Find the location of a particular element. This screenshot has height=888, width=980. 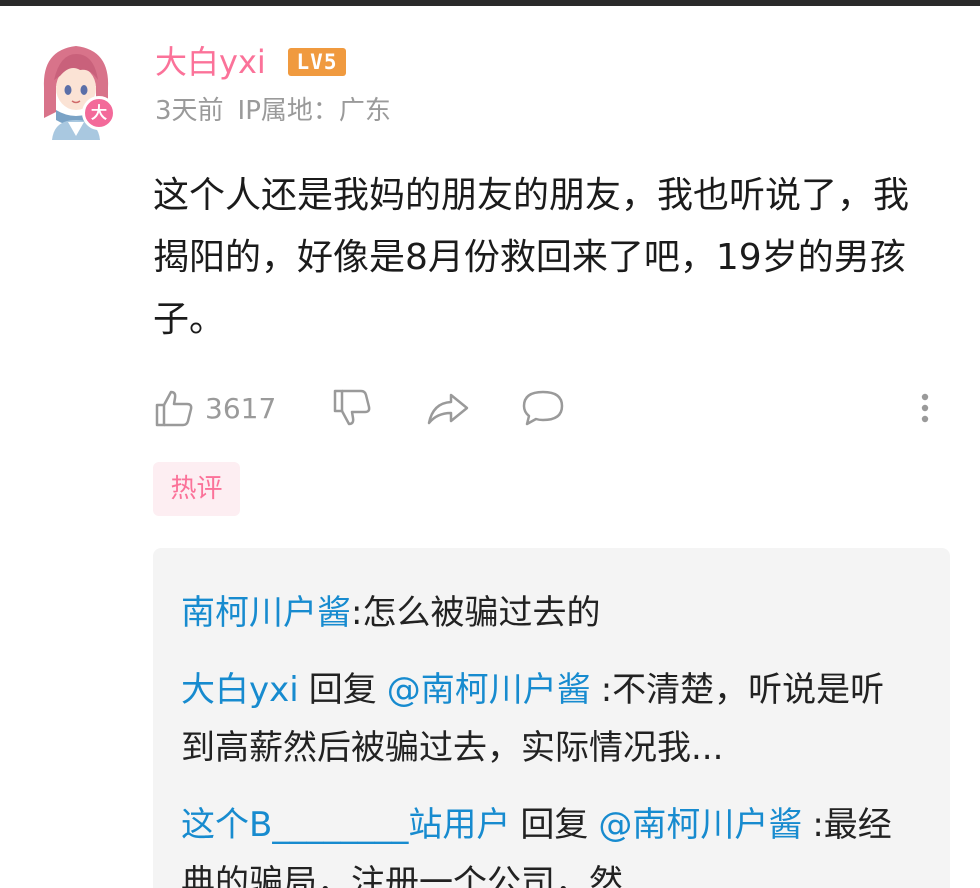

share-icon is located at coordinates (448, 409).